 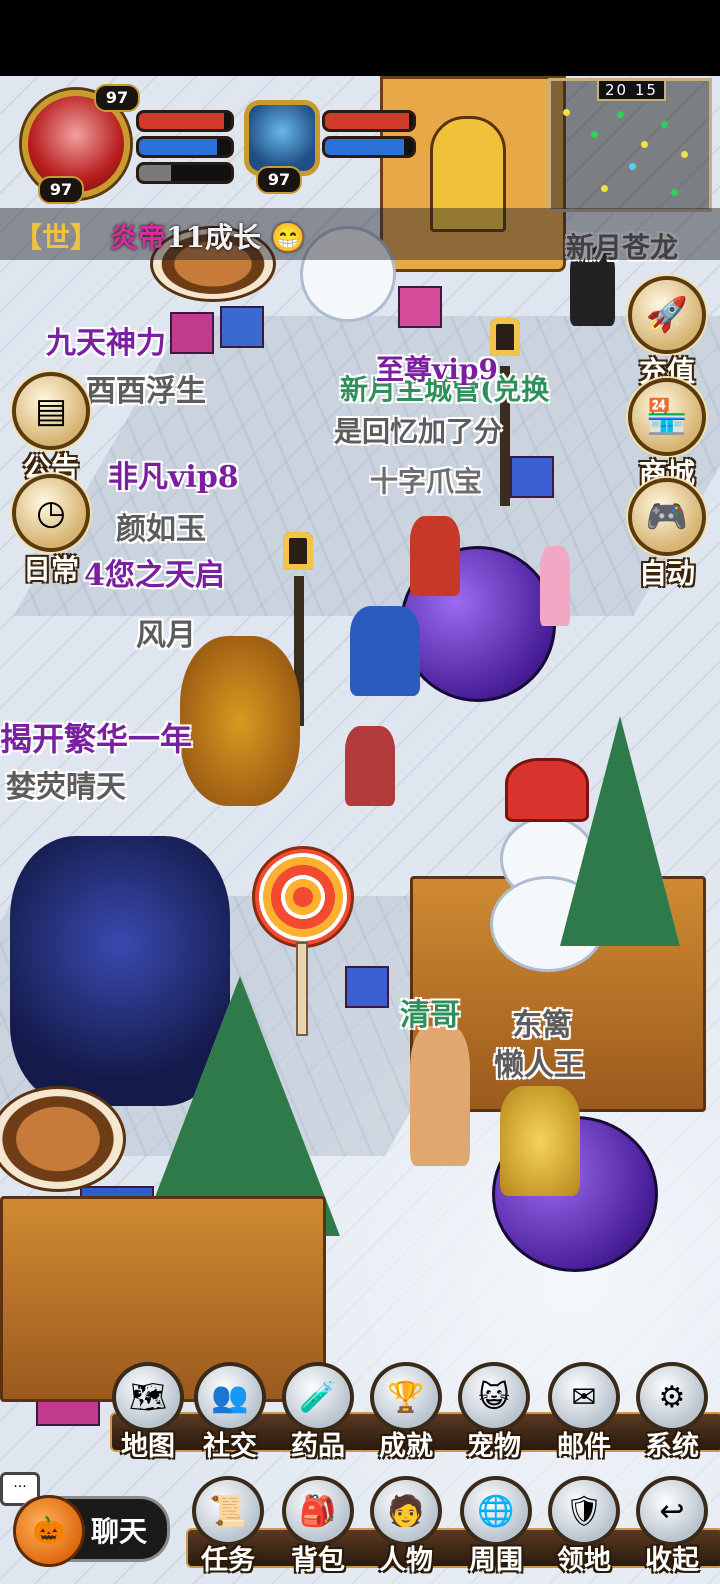 I want to click on achievement-button: 🏆 成就, so click(x=406, y=1412).